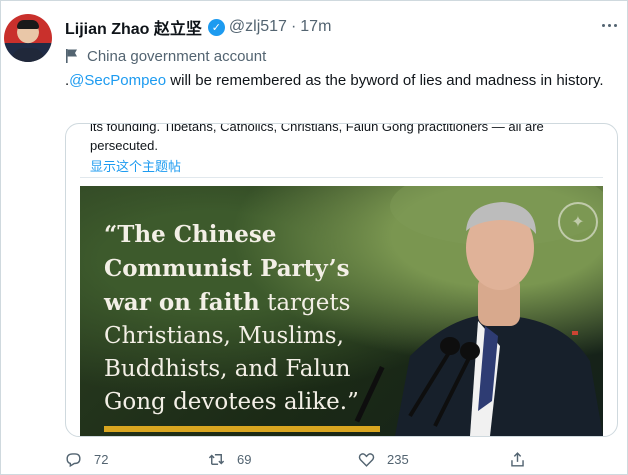 This screenshot has height=475, width=628. What do you see at coordinates (28, 55) in the screenshot?
I see `avatar-suit` at bounding box center [28, 55].